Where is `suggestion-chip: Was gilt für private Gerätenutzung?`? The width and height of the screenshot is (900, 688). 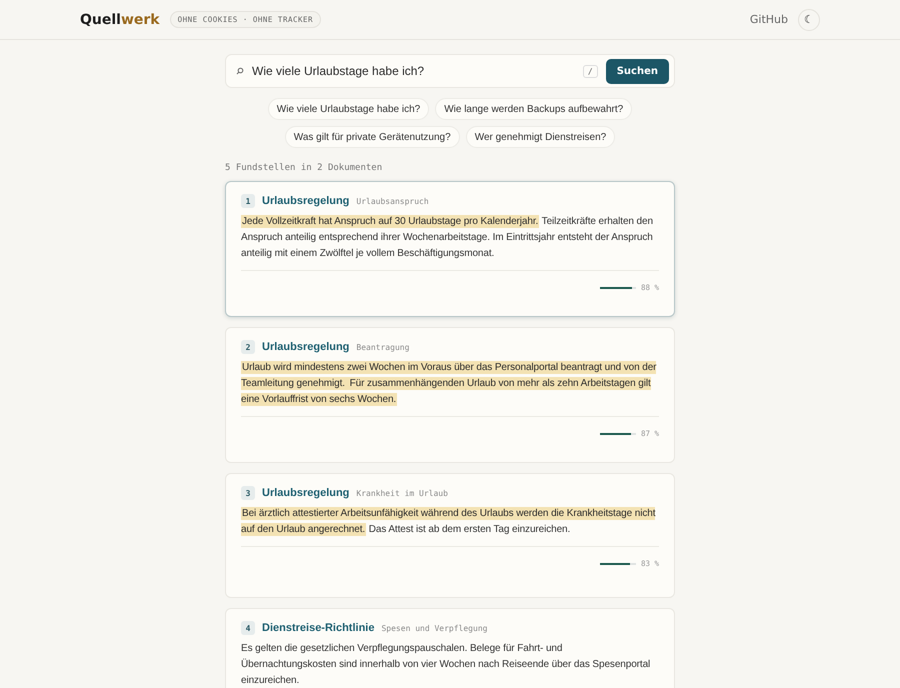 suggestion-chip: Was gilt für private Gerätenutzung? is located at coordinates (372, 137).